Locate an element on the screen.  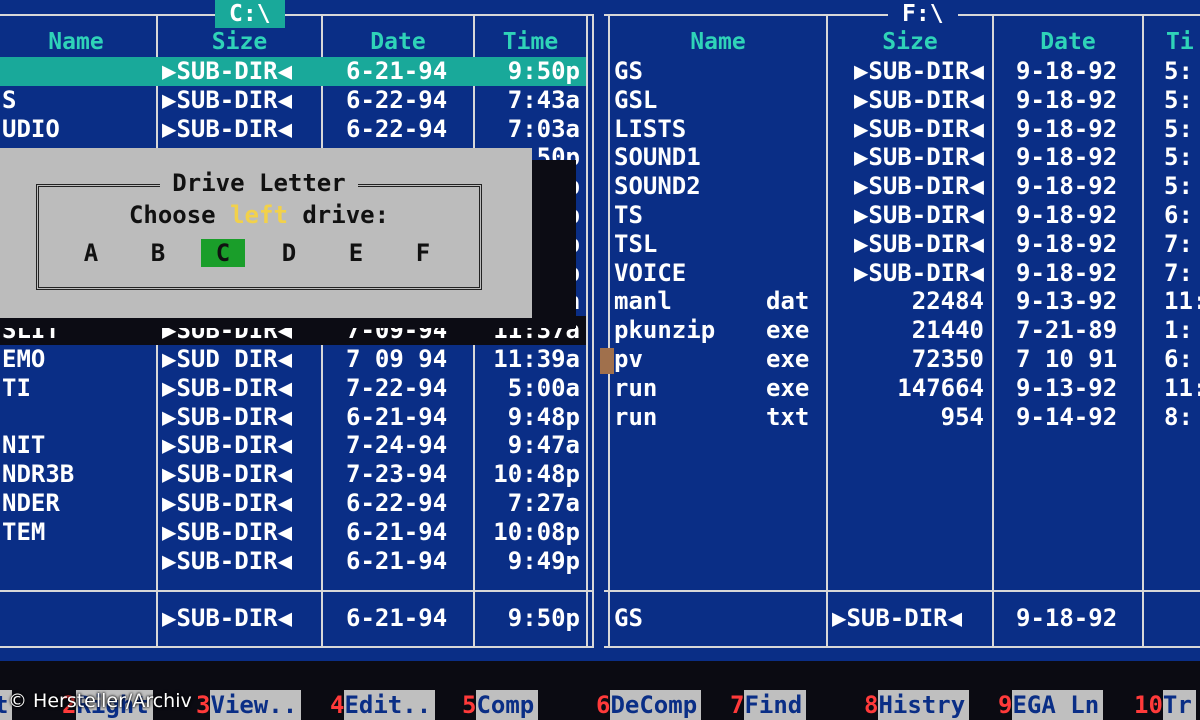
fkey-10: 10Tr is located at coordinates (1165, 705).